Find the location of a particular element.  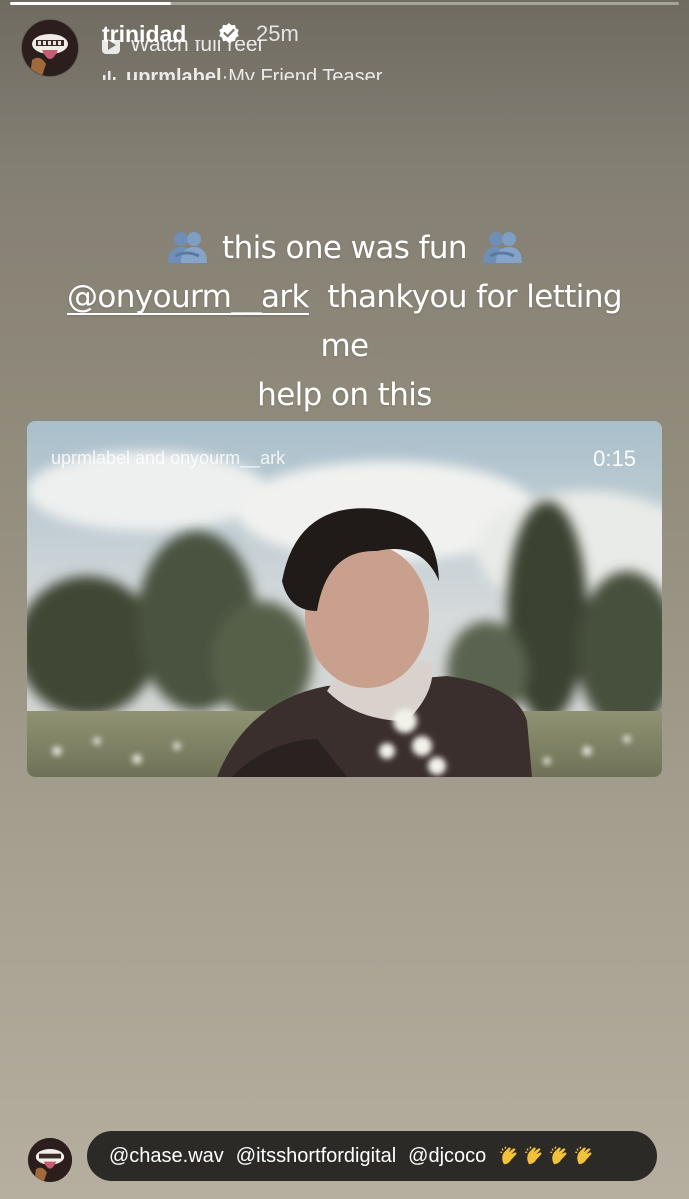

caption-line-1: this one was fun is located at coordinates (344, 248).